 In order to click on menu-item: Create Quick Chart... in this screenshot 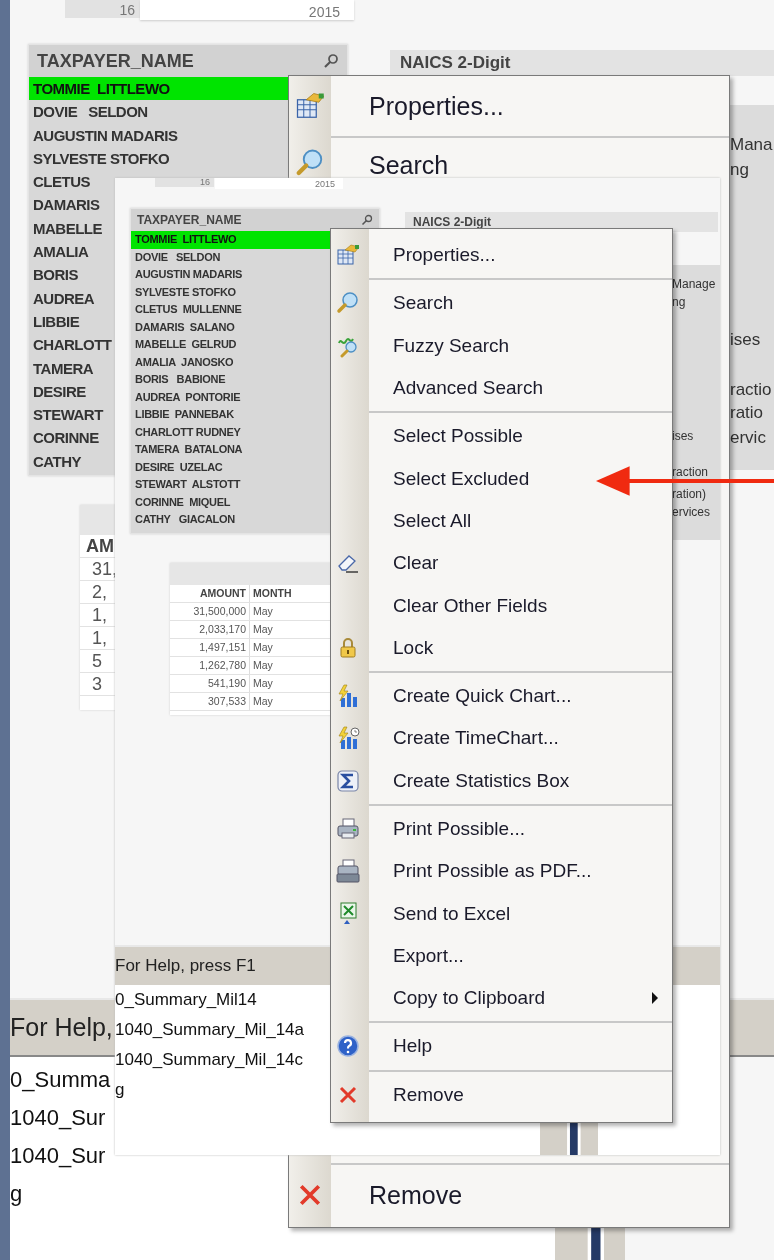, I will do `click(520, 696)`.